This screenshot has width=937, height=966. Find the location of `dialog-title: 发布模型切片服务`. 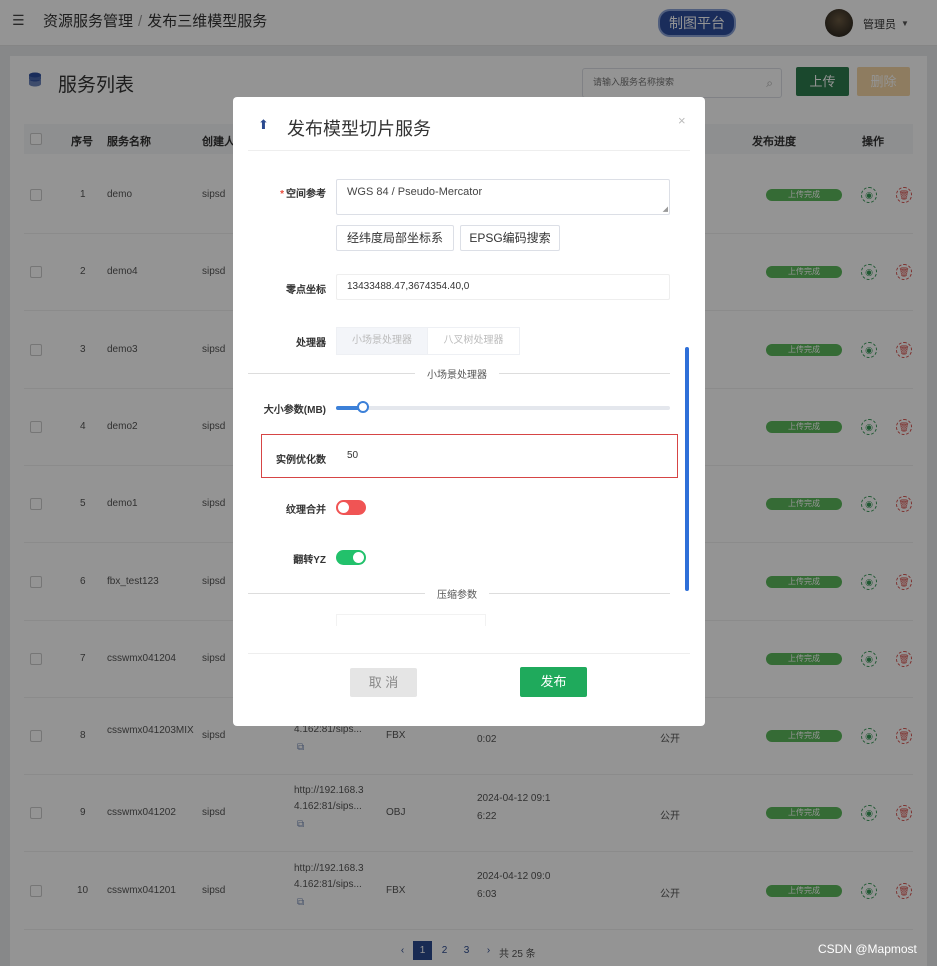

dialog-title: 发布模型切片服务 is located at coordinates (359, 129).